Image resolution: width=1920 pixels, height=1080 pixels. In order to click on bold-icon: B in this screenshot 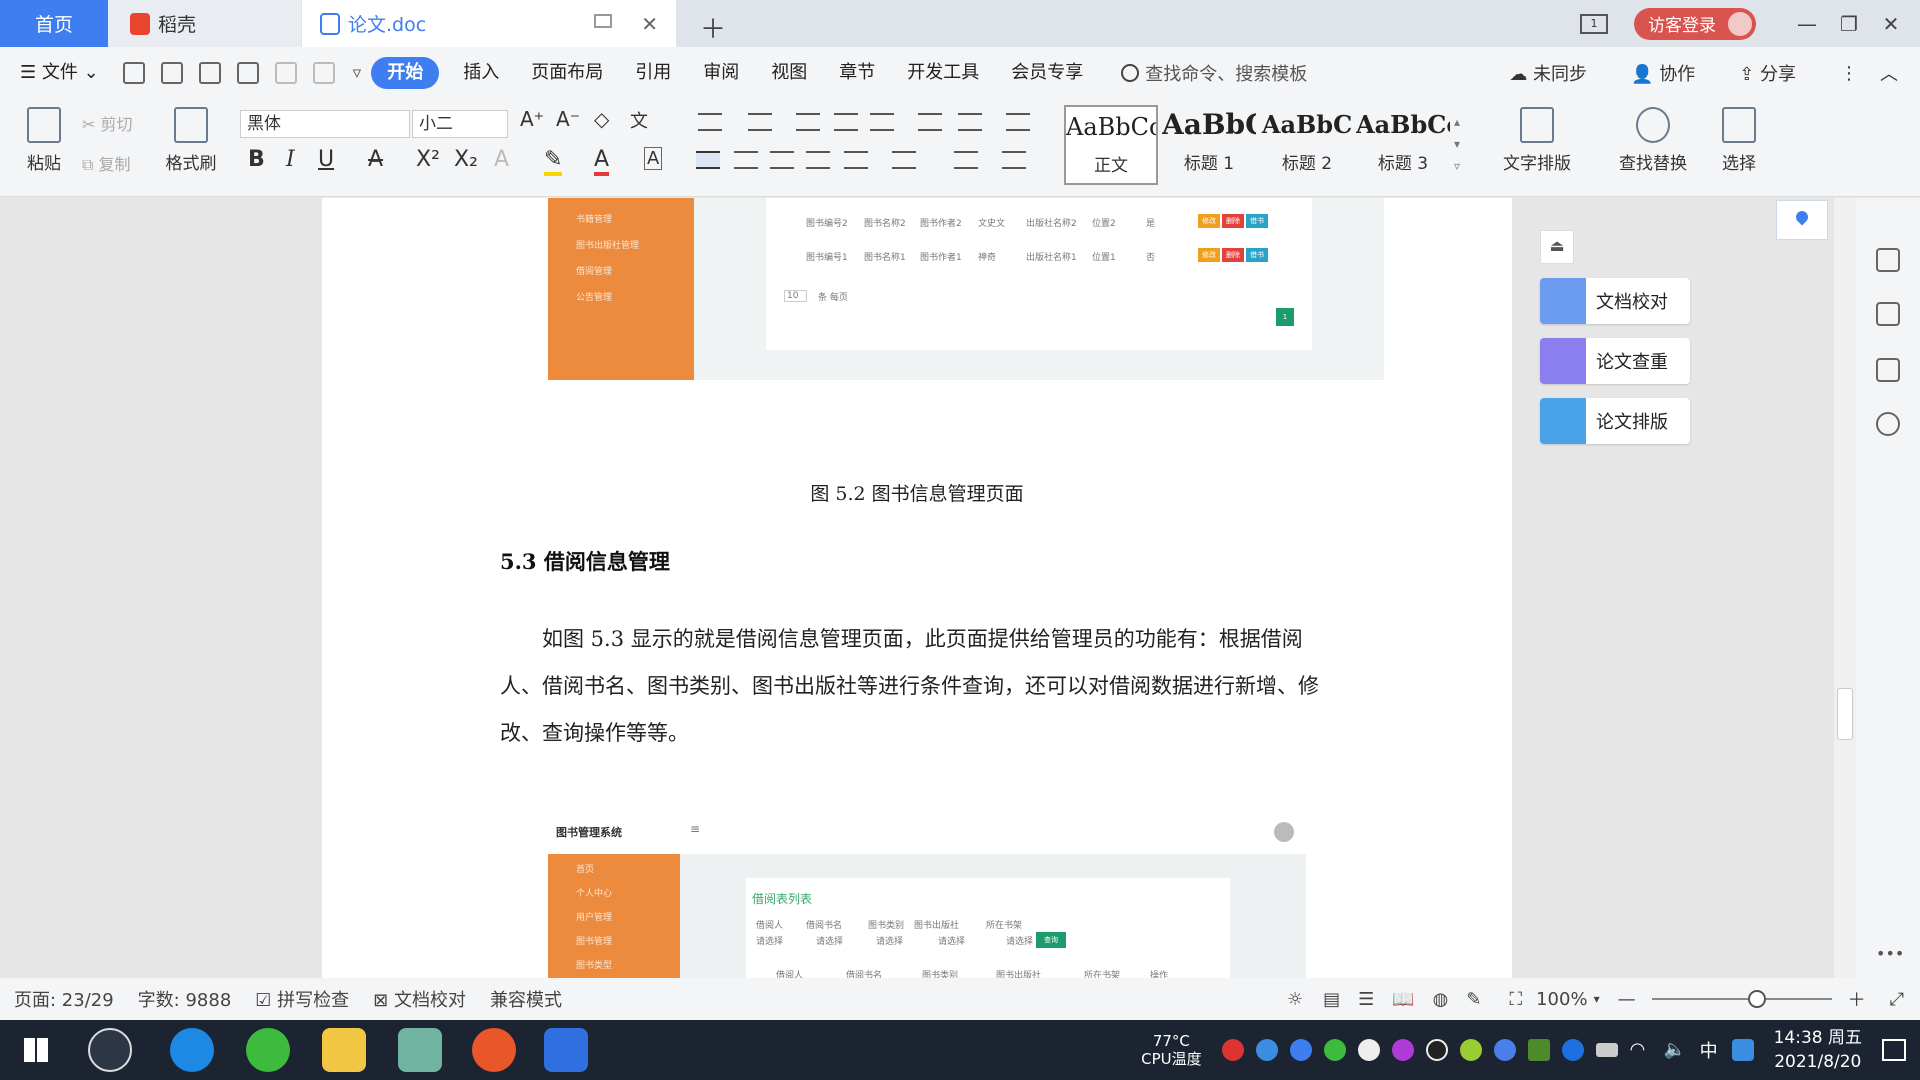, I will do `click(256, 159)`.